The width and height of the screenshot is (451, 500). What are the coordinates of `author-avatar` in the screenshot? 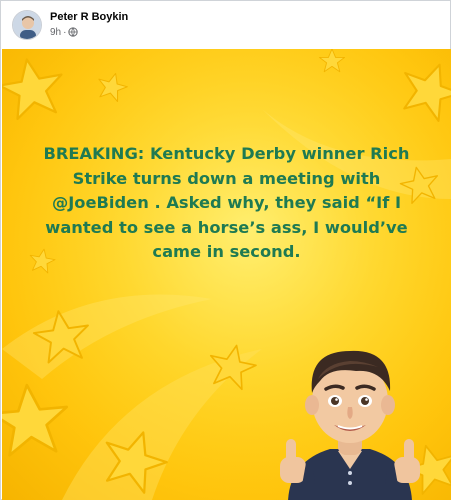 It's located at (27, 25).